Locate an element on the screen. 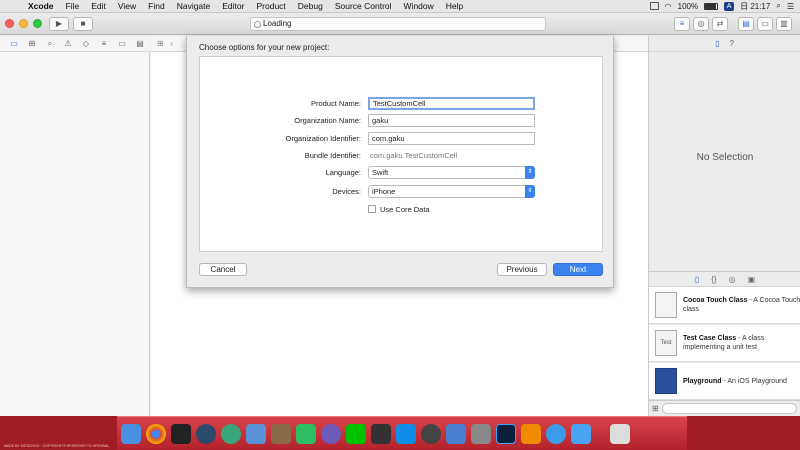  notification-center-icon: ☰ is located at coordinates (790, 6).